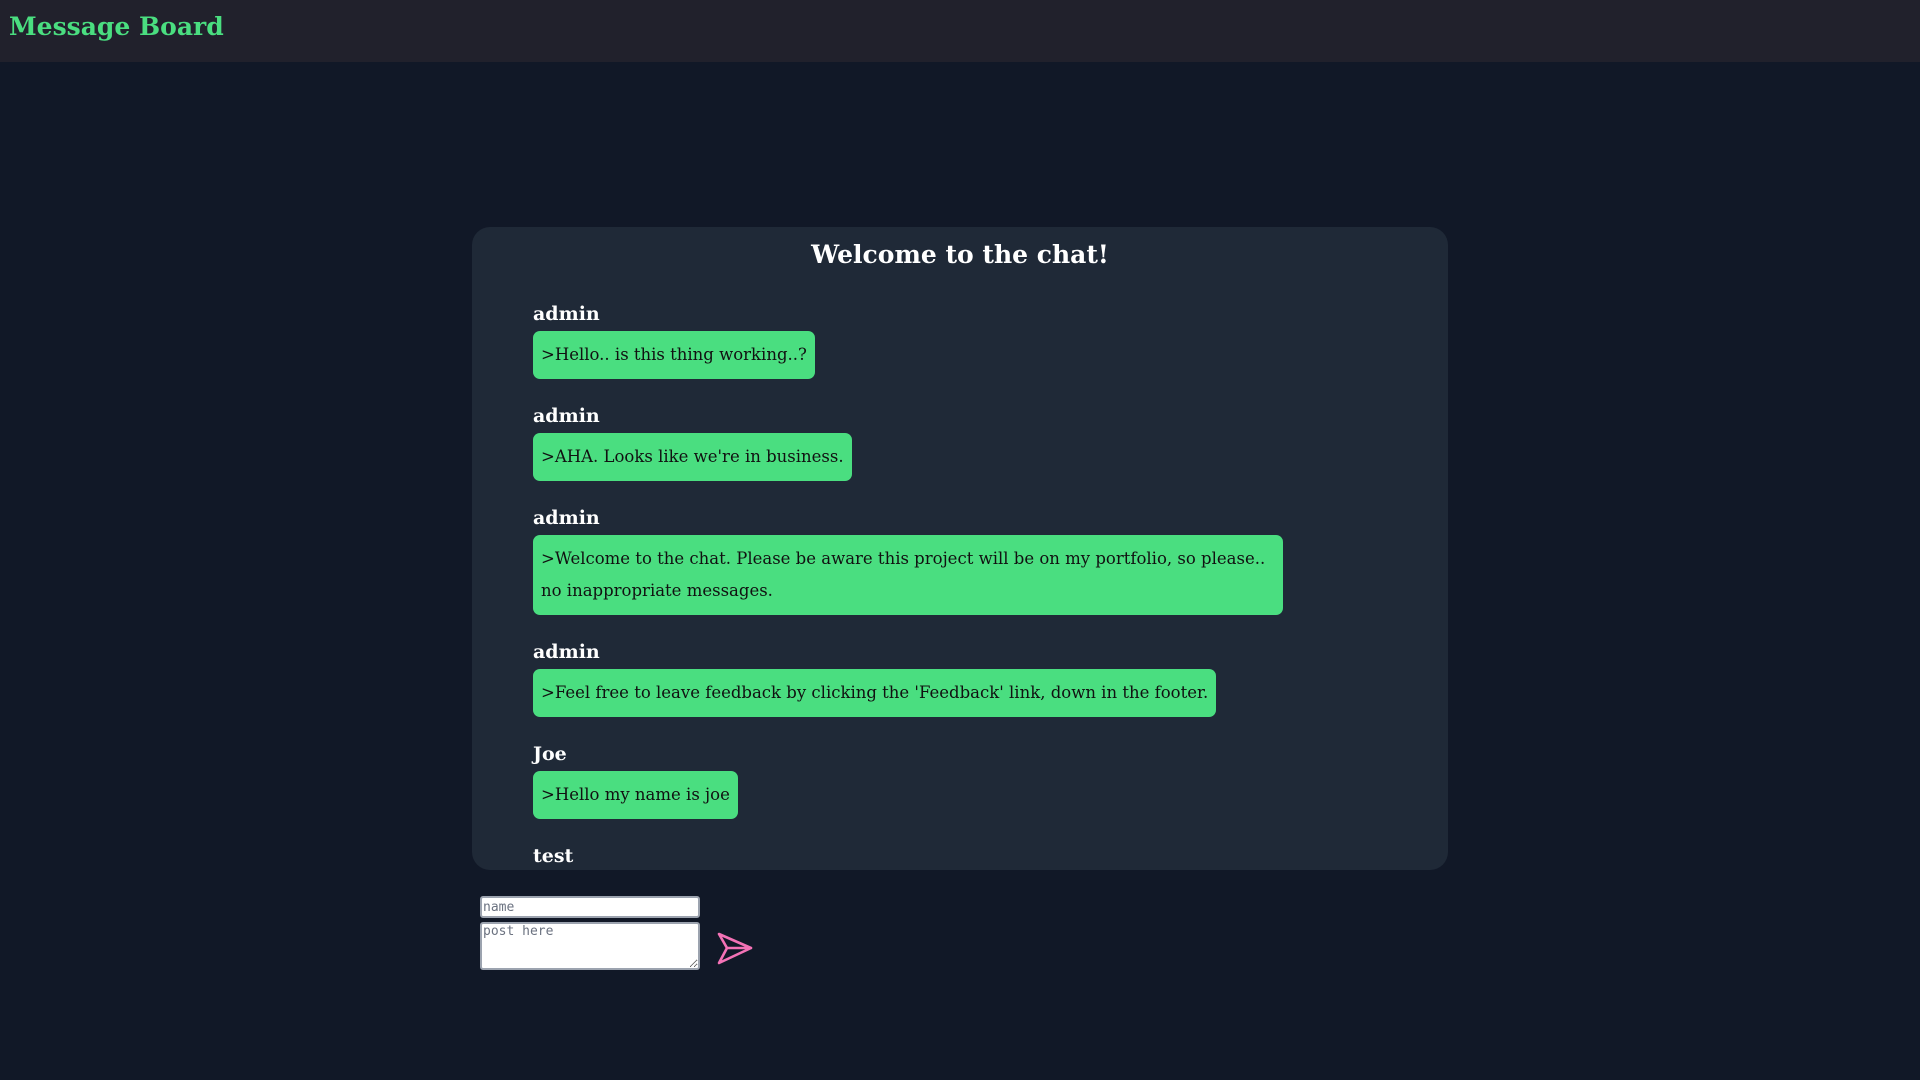 This screenshot has height=1080, width=1920. Describe the element at coordinates (553, 856) in the screenshot. I see `message-author: test` at that location.